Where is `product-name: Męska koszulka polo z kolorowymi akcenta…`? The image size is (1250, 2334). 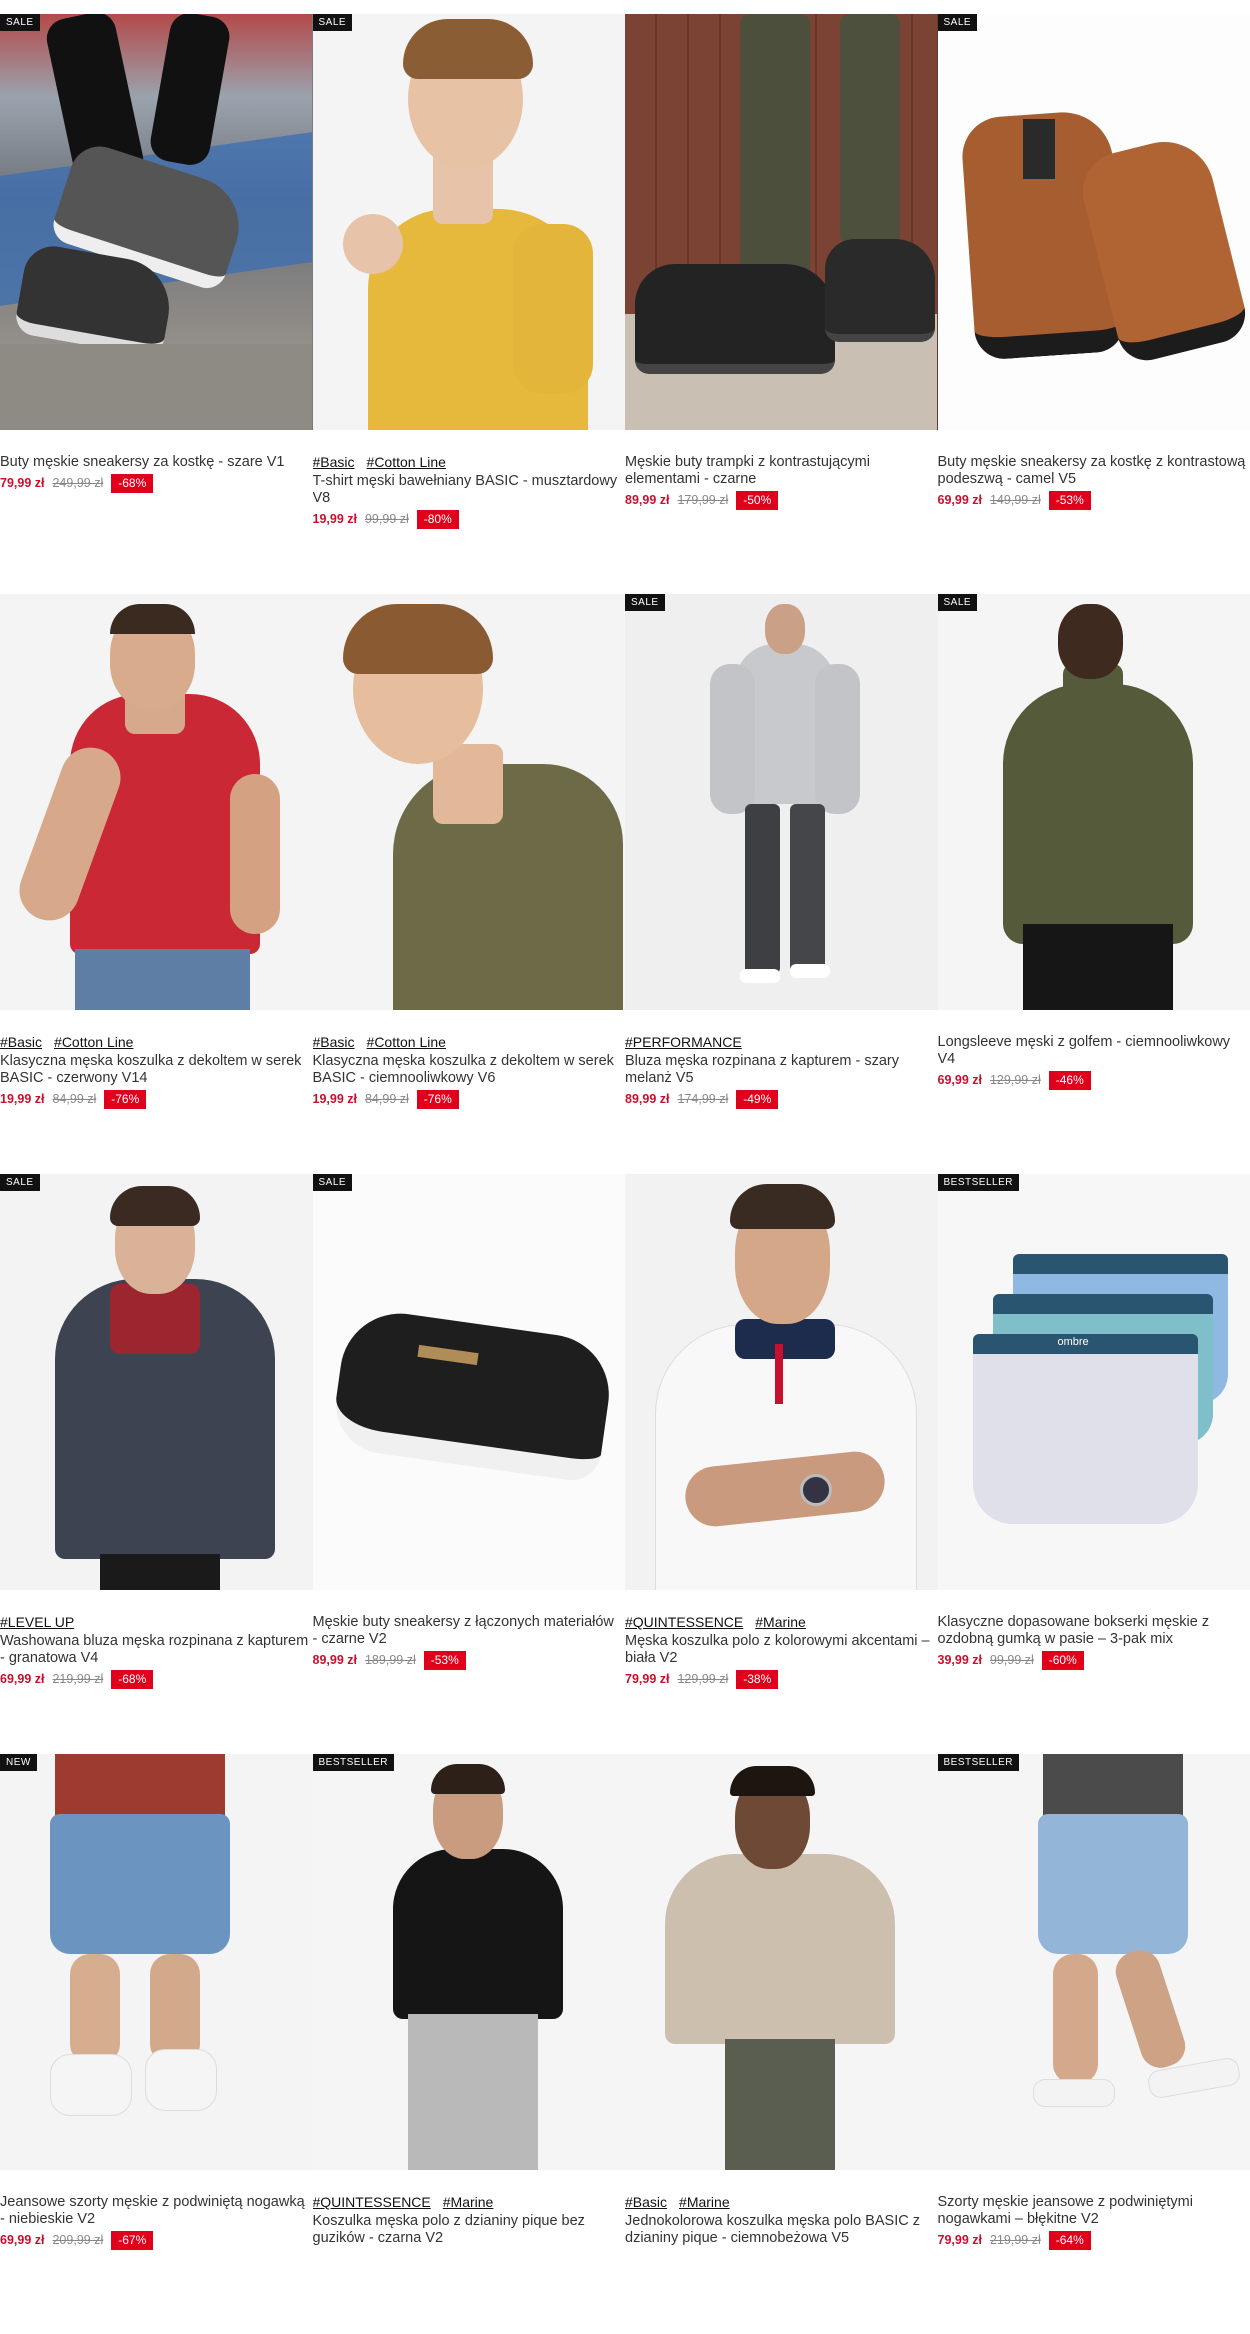 product-name: Męska koszulka polo z kolorowymi akcenta… is located at coordinates (779, 1650).